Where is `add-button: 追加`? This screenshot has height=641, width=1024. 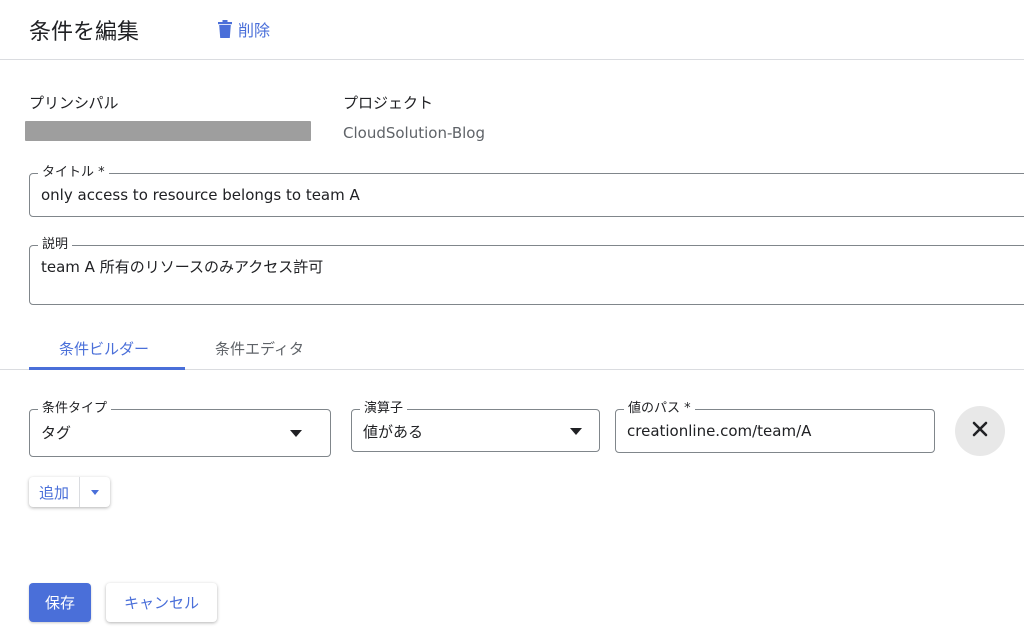 add-button: 追加 is located at coordinates (54, 492).